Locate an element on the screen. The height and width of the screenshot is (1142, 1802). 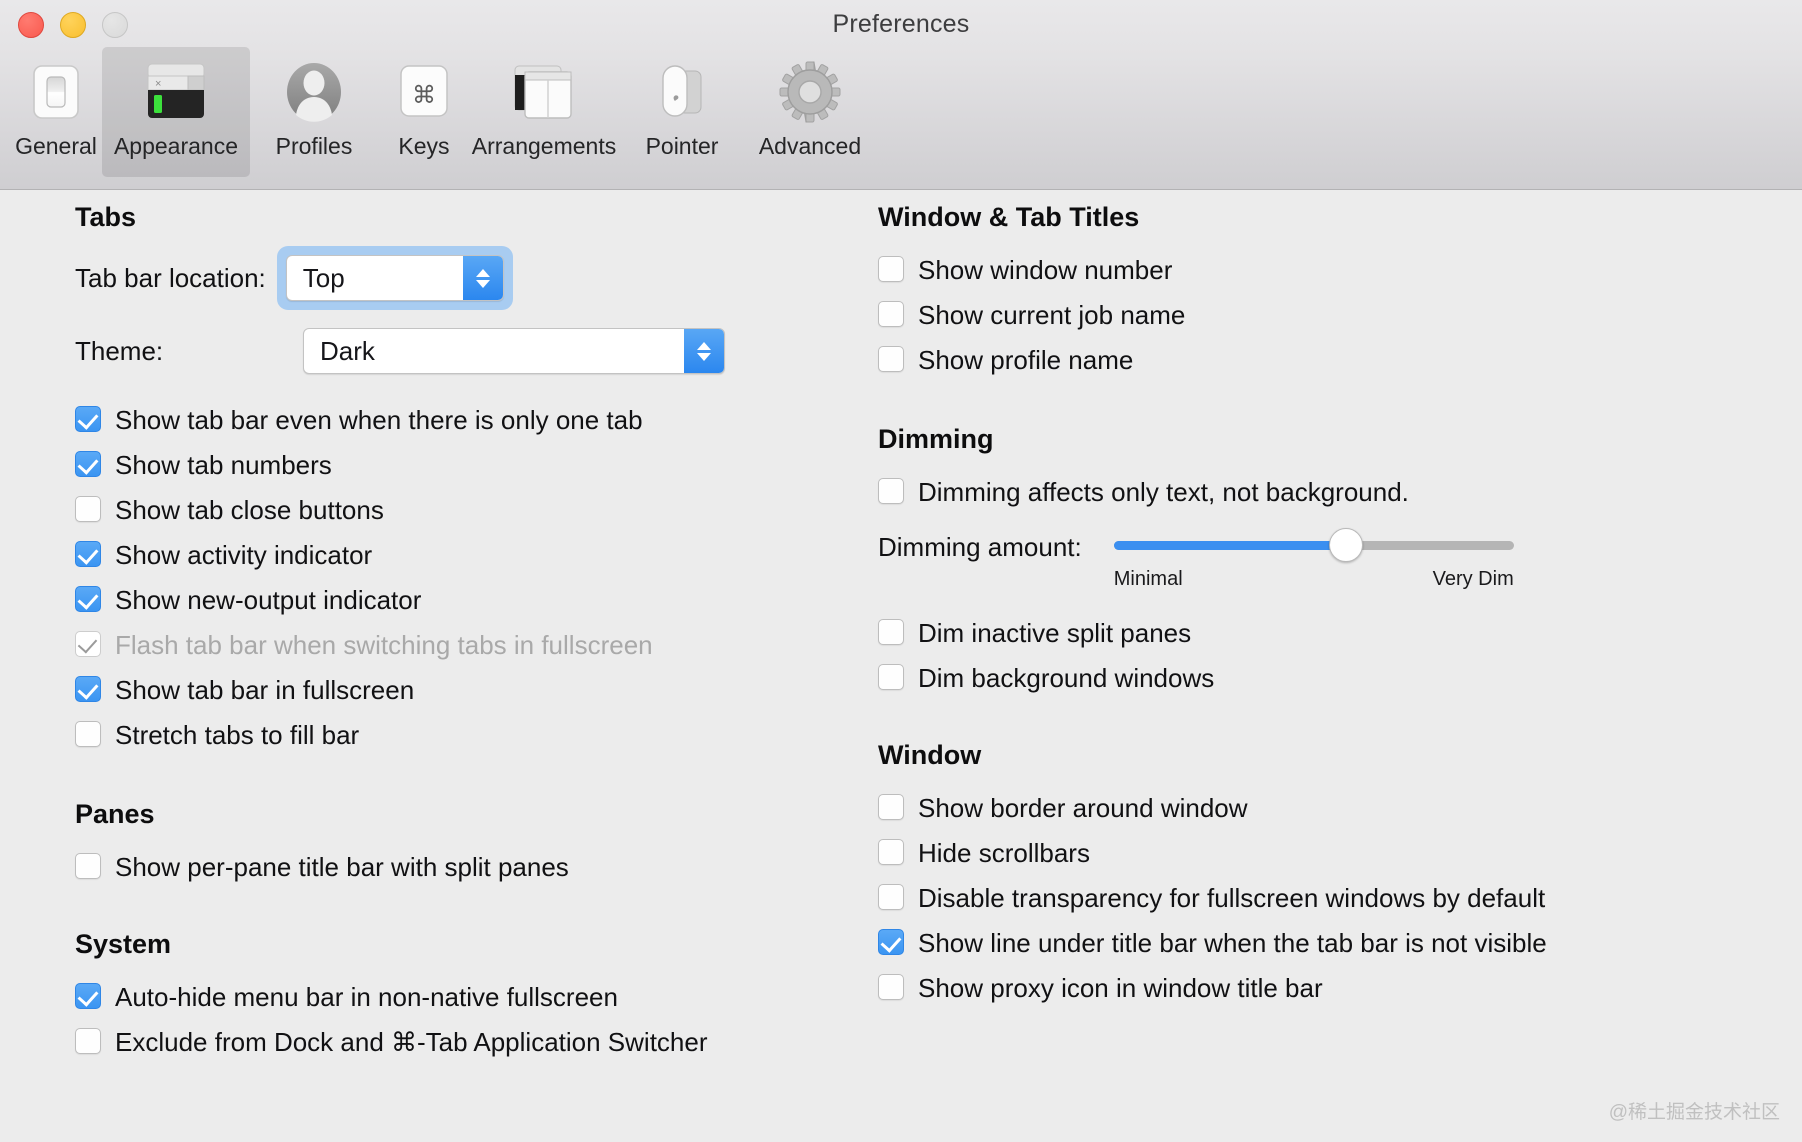
checkbox-row: Show tab bar in fullscreen is located at coordinates (465, 690).